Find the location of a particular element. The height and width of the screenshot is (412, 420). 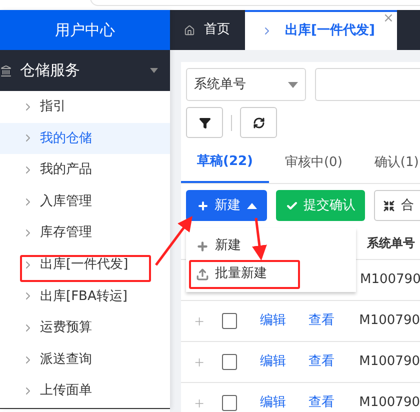

shrink-icon is located at coordinates (389, 206).